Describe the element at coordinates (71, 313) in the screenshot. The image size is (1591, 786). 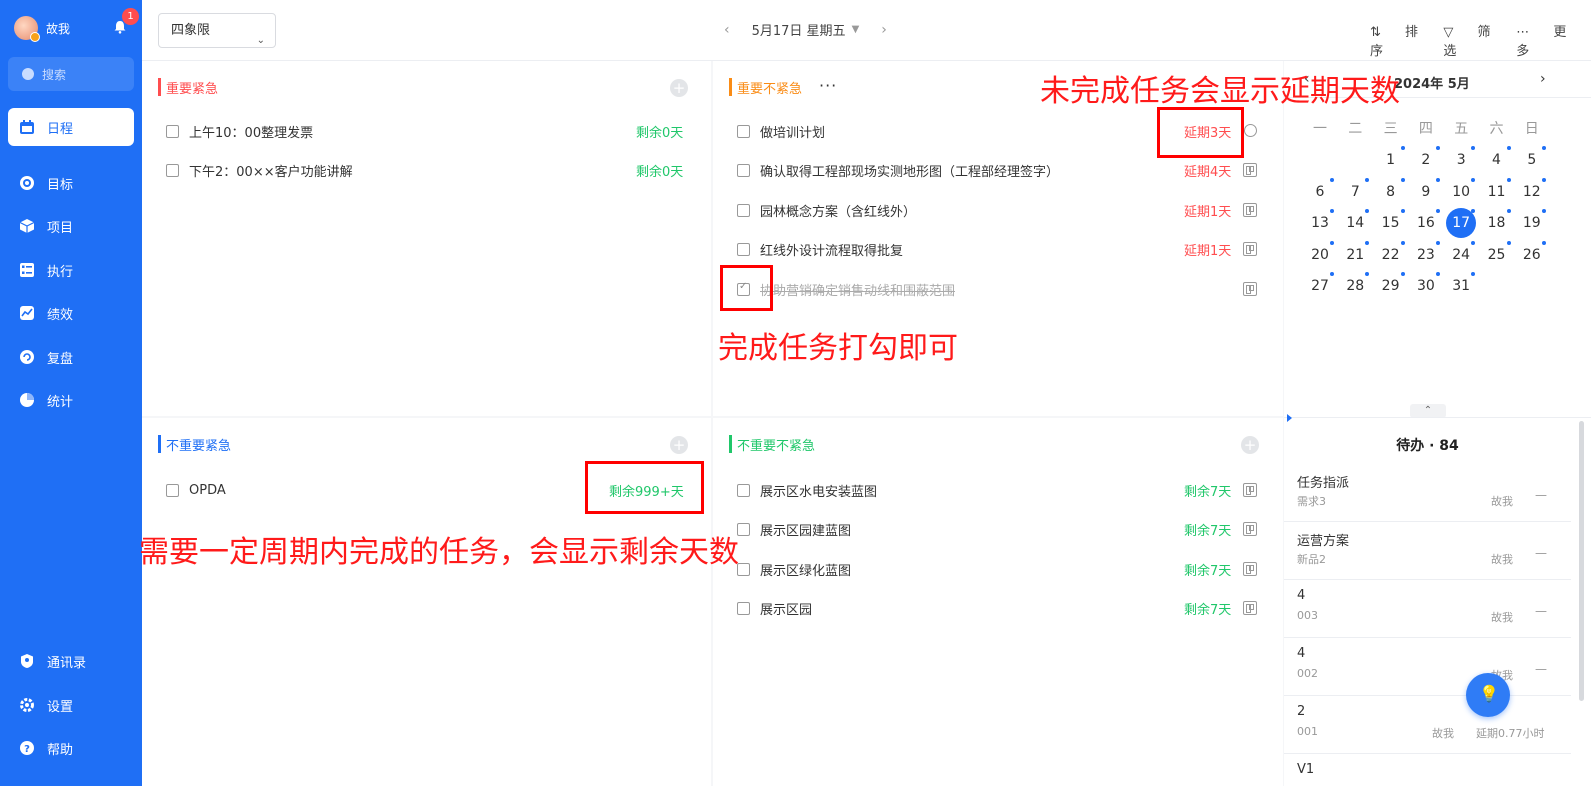
I see `sidebar-item-performance: 绩效` at that location.